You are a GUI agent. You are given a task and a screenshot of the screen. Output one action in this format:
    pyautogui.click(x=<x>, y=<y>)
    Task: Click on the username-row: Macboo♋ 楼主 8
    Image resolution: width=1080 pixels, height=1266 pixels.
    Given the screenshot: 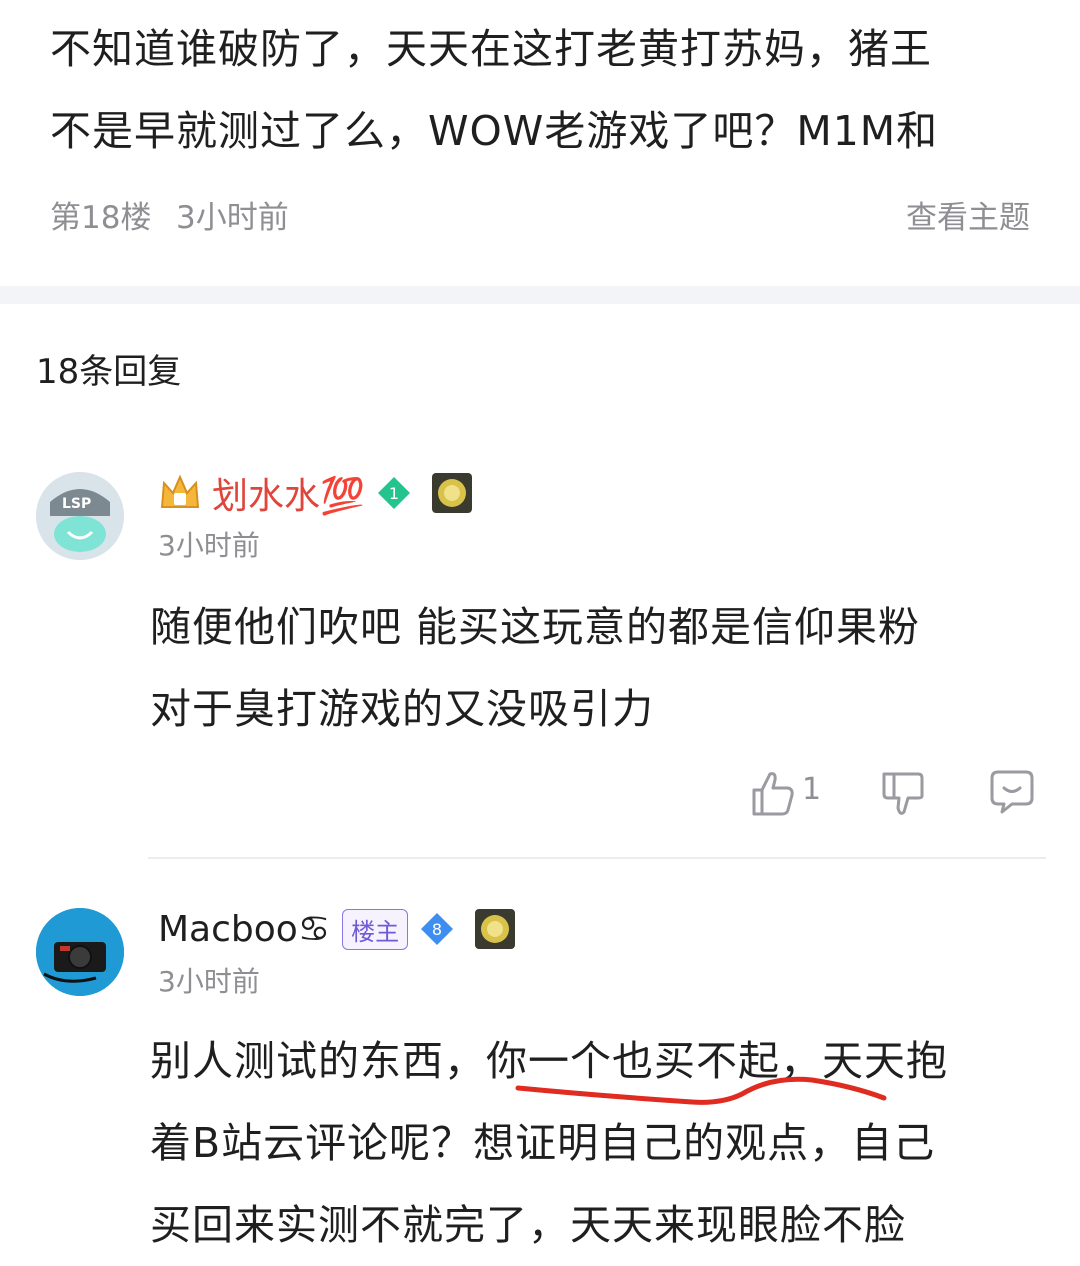 What is the action you would take?
    pyautogui.click(x=337, y=929)
    